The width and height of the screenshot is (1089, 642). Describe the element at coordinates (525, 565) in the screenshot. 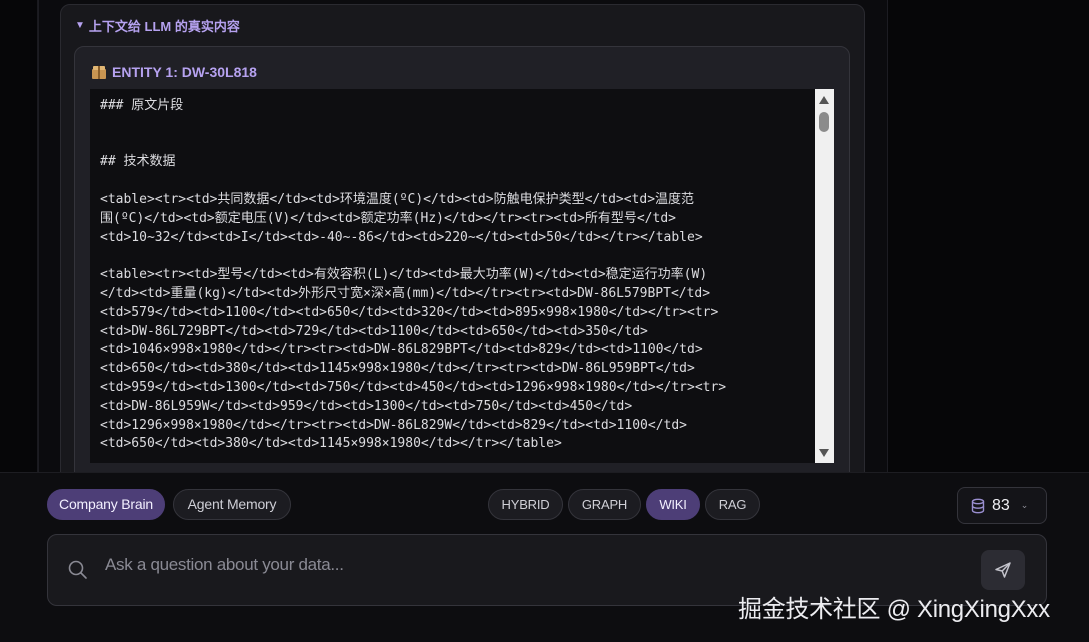

I see `ask-input` at that location.